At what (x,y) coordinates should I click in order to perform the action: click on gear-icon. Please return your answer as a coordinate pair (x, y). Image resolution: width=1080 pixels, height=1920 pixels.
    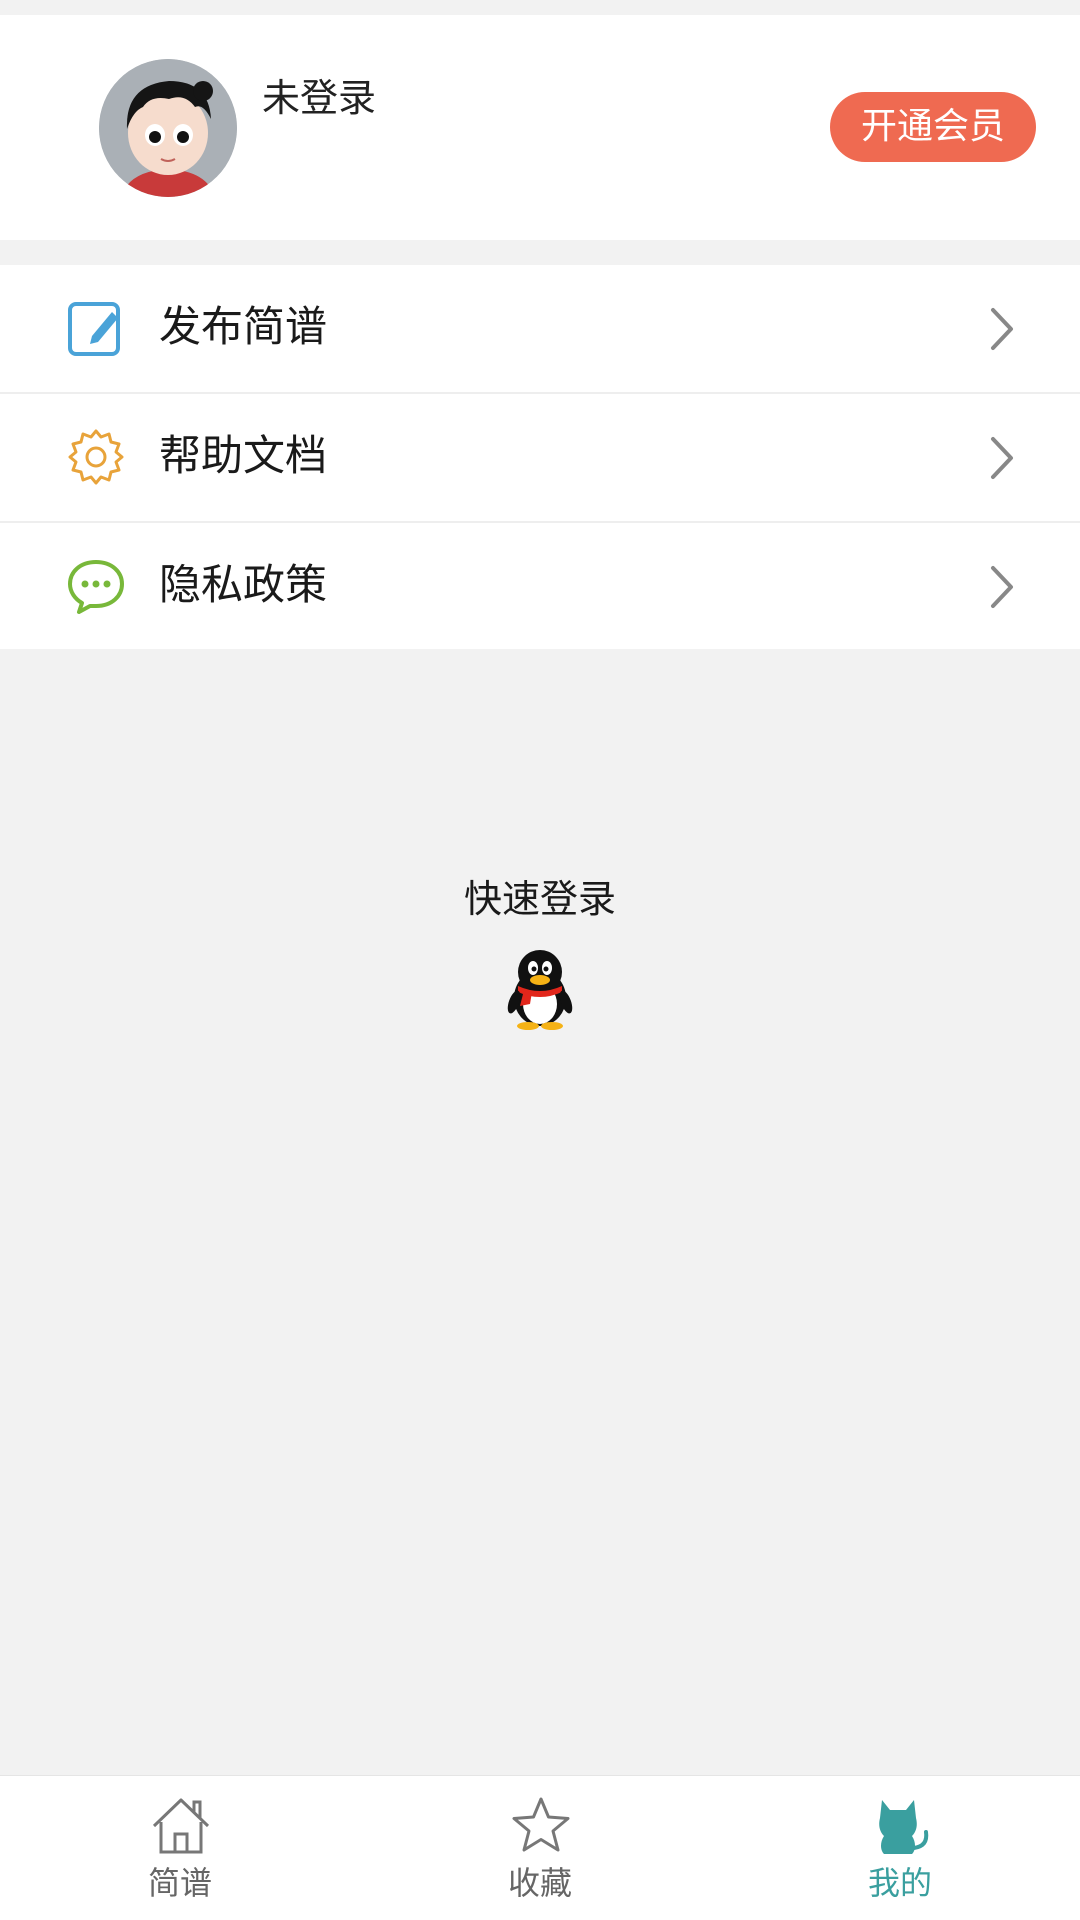
    Looking at the image, I should click on (96, 457).